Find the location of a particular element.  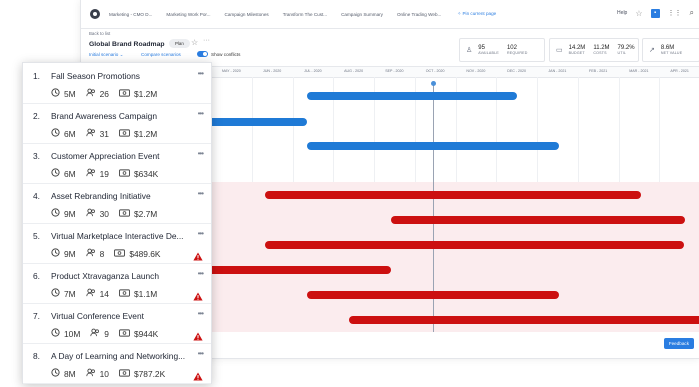

program-row: 7. Virtual Conference Event ••• 10M 9 $944K is located at coordinates (117, 323).